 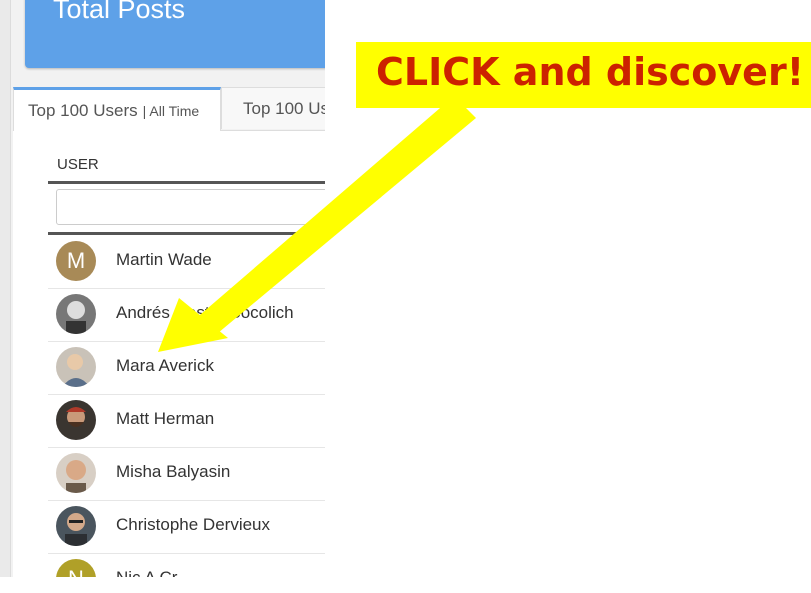 What do you see at coordinates (119, 12) in the screenshot?
I see `stat-card-title: Total Posts` at bounding box center [119, 12].